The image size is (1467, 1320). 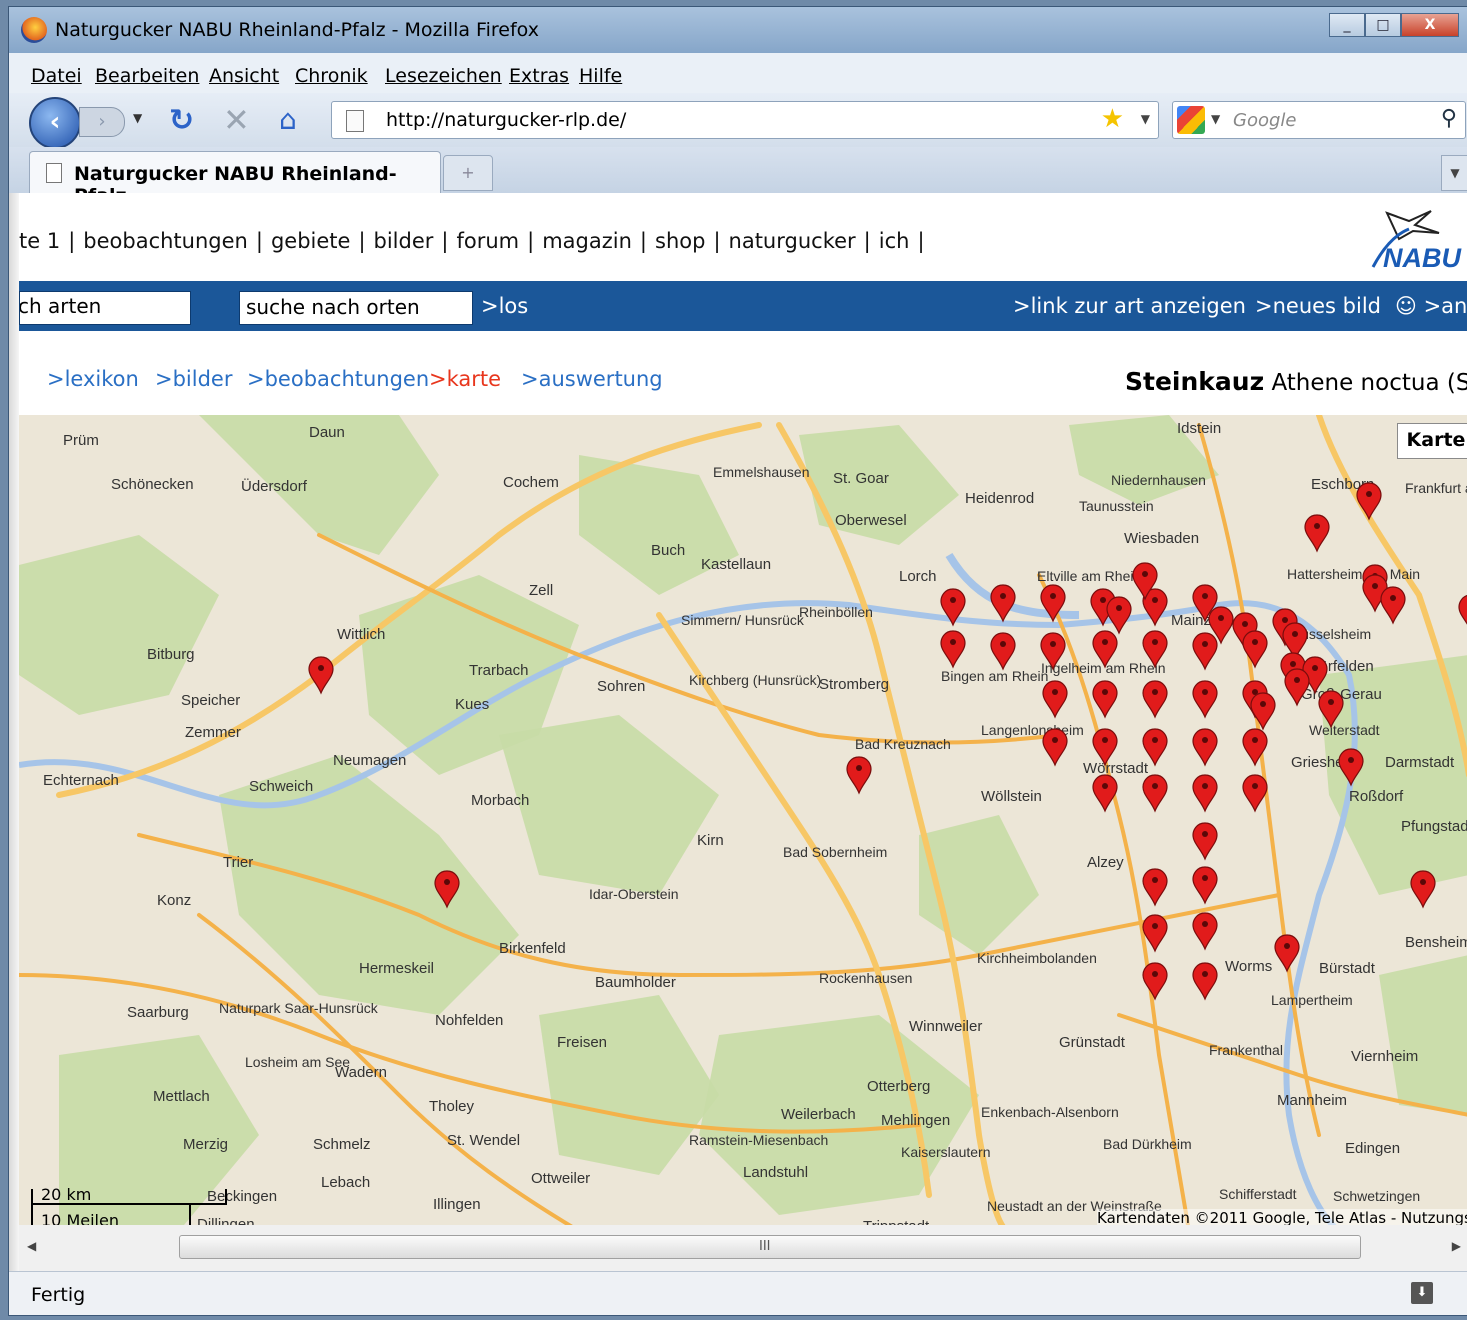 I want to click on history-dropdown-icon: ▼, so click(x=137, y=118).